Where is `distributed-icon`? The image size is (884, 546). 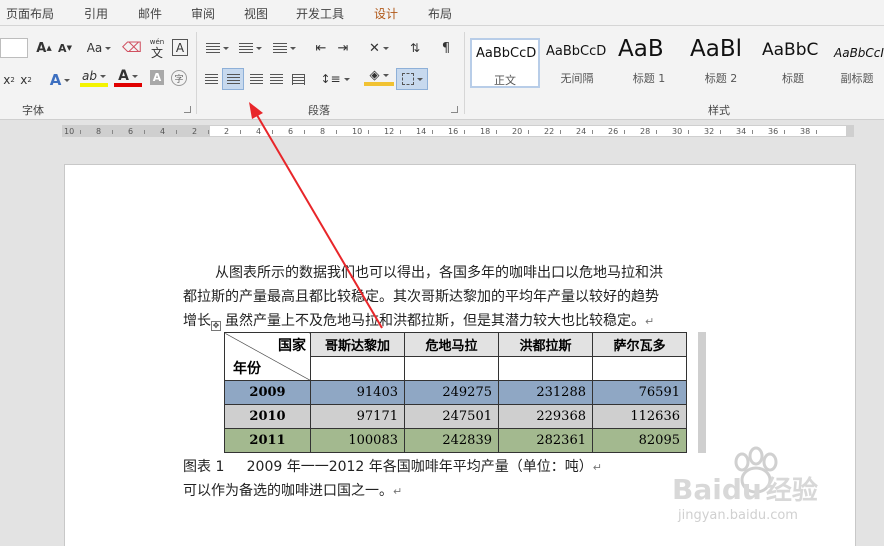
distributed-icon is located at coordinates (298, 79).